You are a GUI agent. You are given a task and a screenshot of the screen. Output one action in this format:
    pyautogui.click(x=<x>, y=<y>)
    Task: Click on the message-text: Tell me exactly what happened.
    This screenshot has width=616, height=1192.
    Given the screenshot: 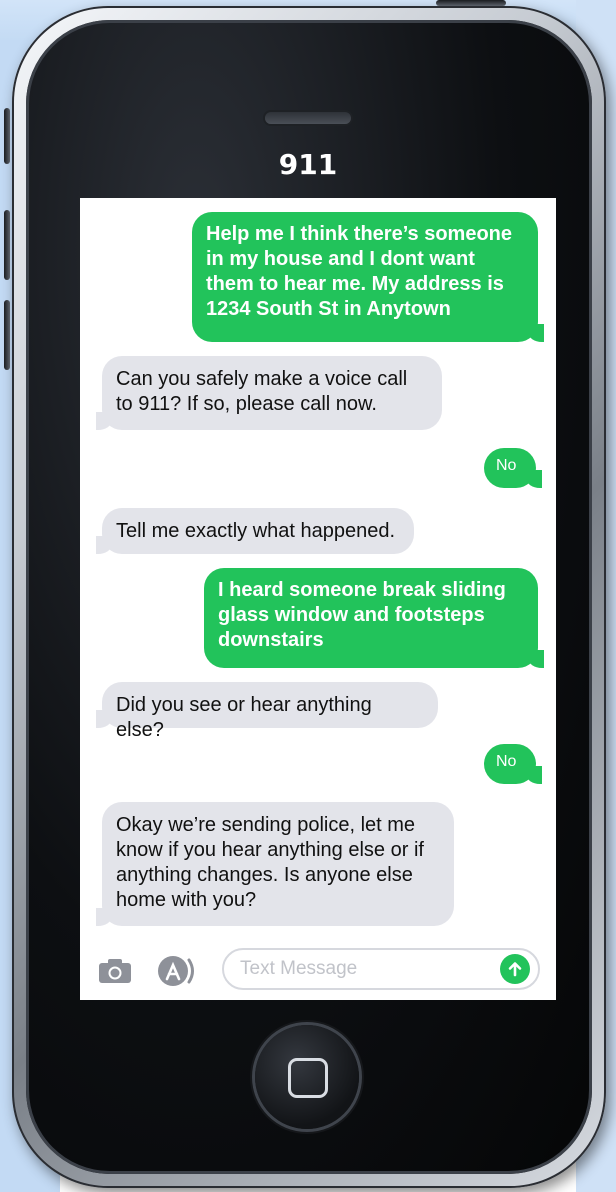 What is the action you would take?
    pyautogui.click(x=256, y=531)
    